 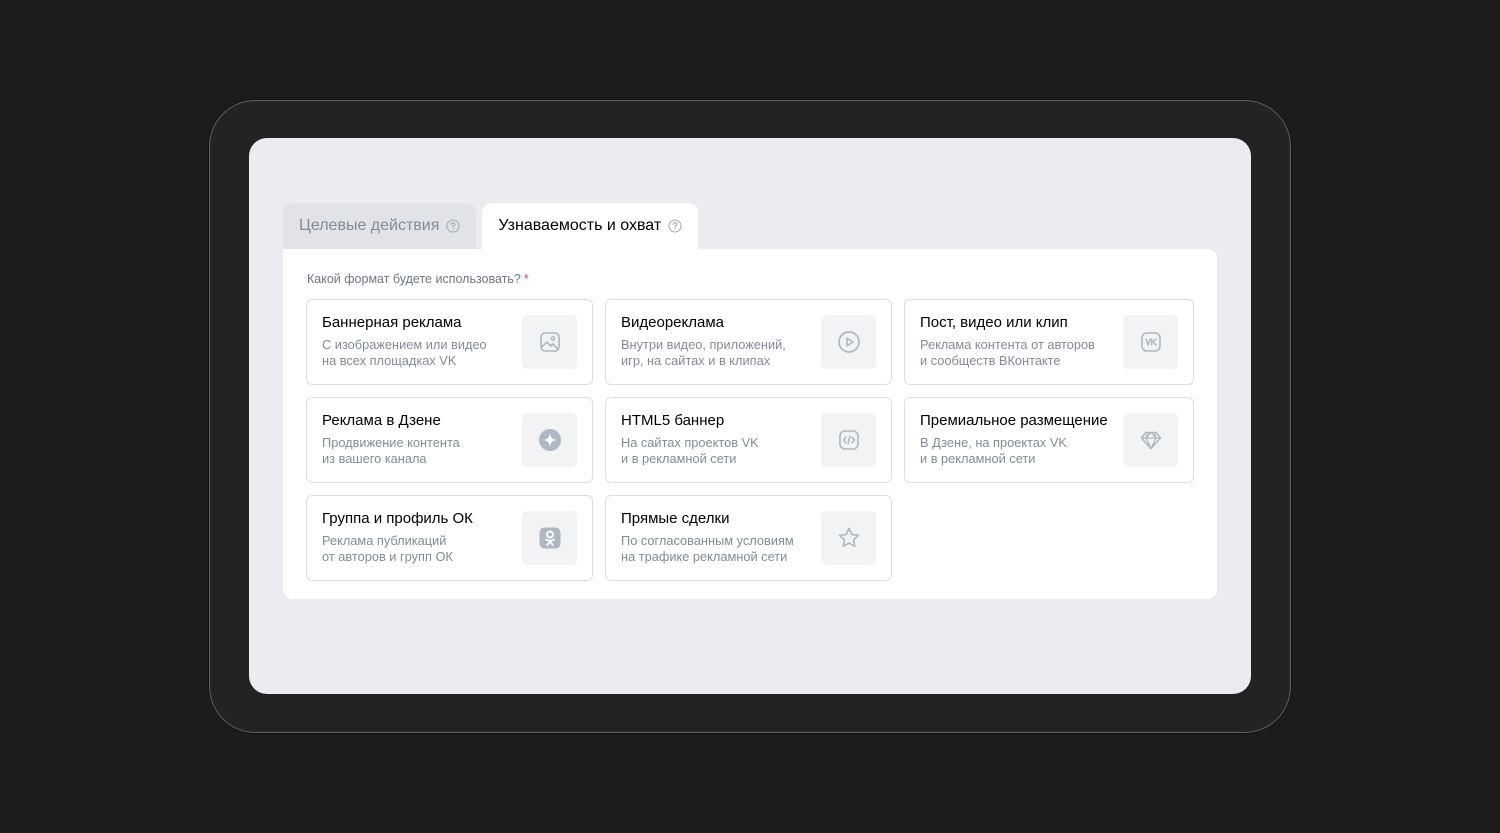 I want to click on tab-awareness-reach: Узнаваемость и охват, so click(x=590, y=226).